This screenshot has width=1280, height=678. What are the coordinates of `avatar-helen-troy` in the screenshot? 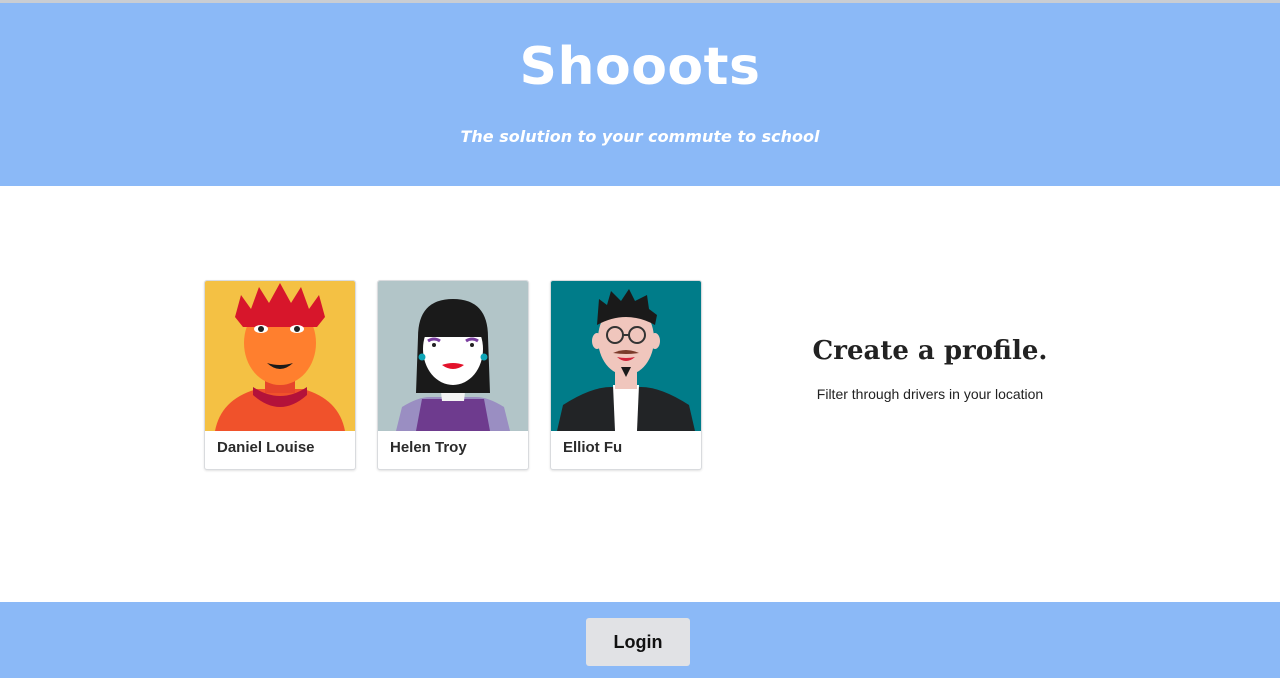 It's located at (453, 356).